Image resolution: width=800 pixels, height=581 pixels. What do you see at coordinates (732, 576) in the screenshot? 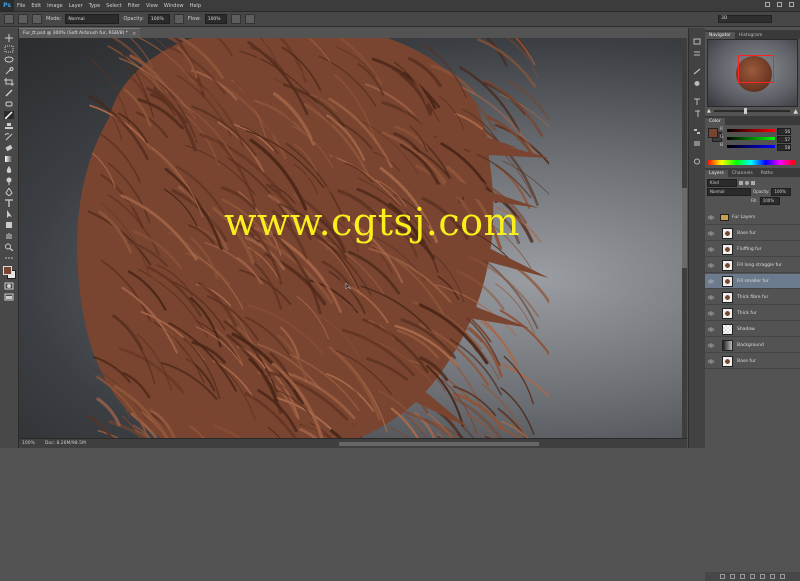
I see `layer-style-icon` at bounding box center [732, 576].